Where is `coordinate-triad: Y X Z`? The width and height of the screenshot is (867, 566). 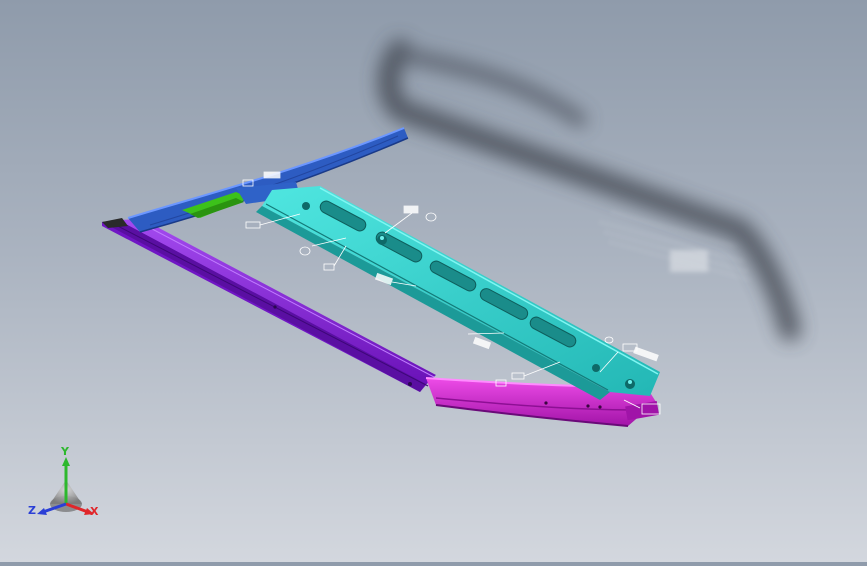 coordinate-triad: Y X Z is located at coordinates (67, 484).